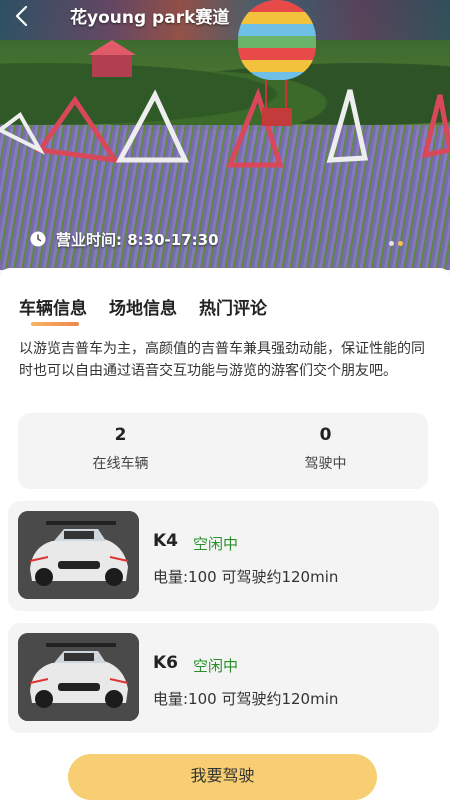 The width and height of the screenshot is (450, 800). Describe the element at coordinates (325, 451) in the screenshot. I see `stat-driving: 0 驾驶中` at that location.